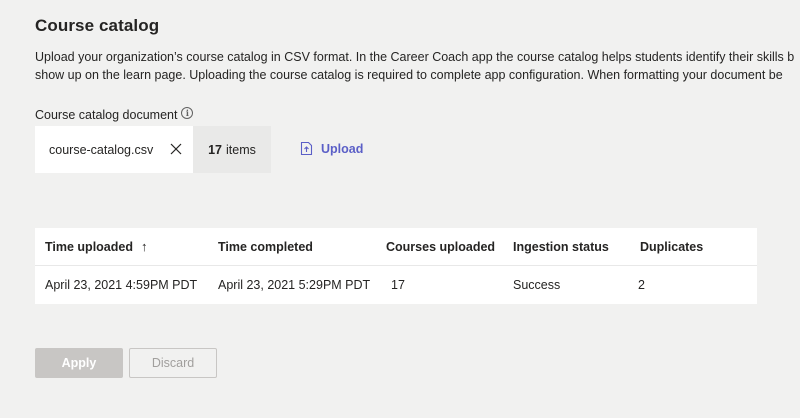  Describe the element at coordinates (176, 149) in the screenshot. I see `close-icon` at that location.